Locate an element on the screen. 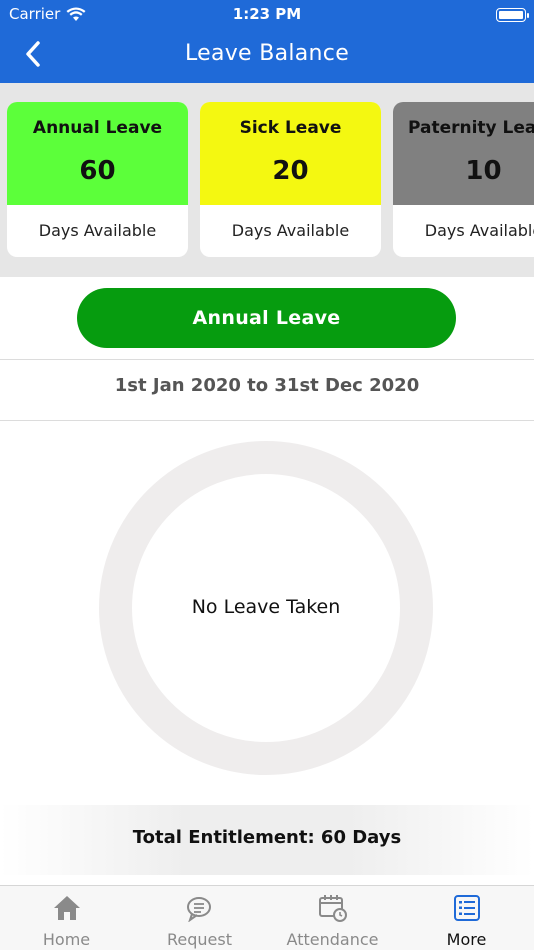 This screenshot has width=534, height=950. tab-request: Request is located at coordinates (199, 918).